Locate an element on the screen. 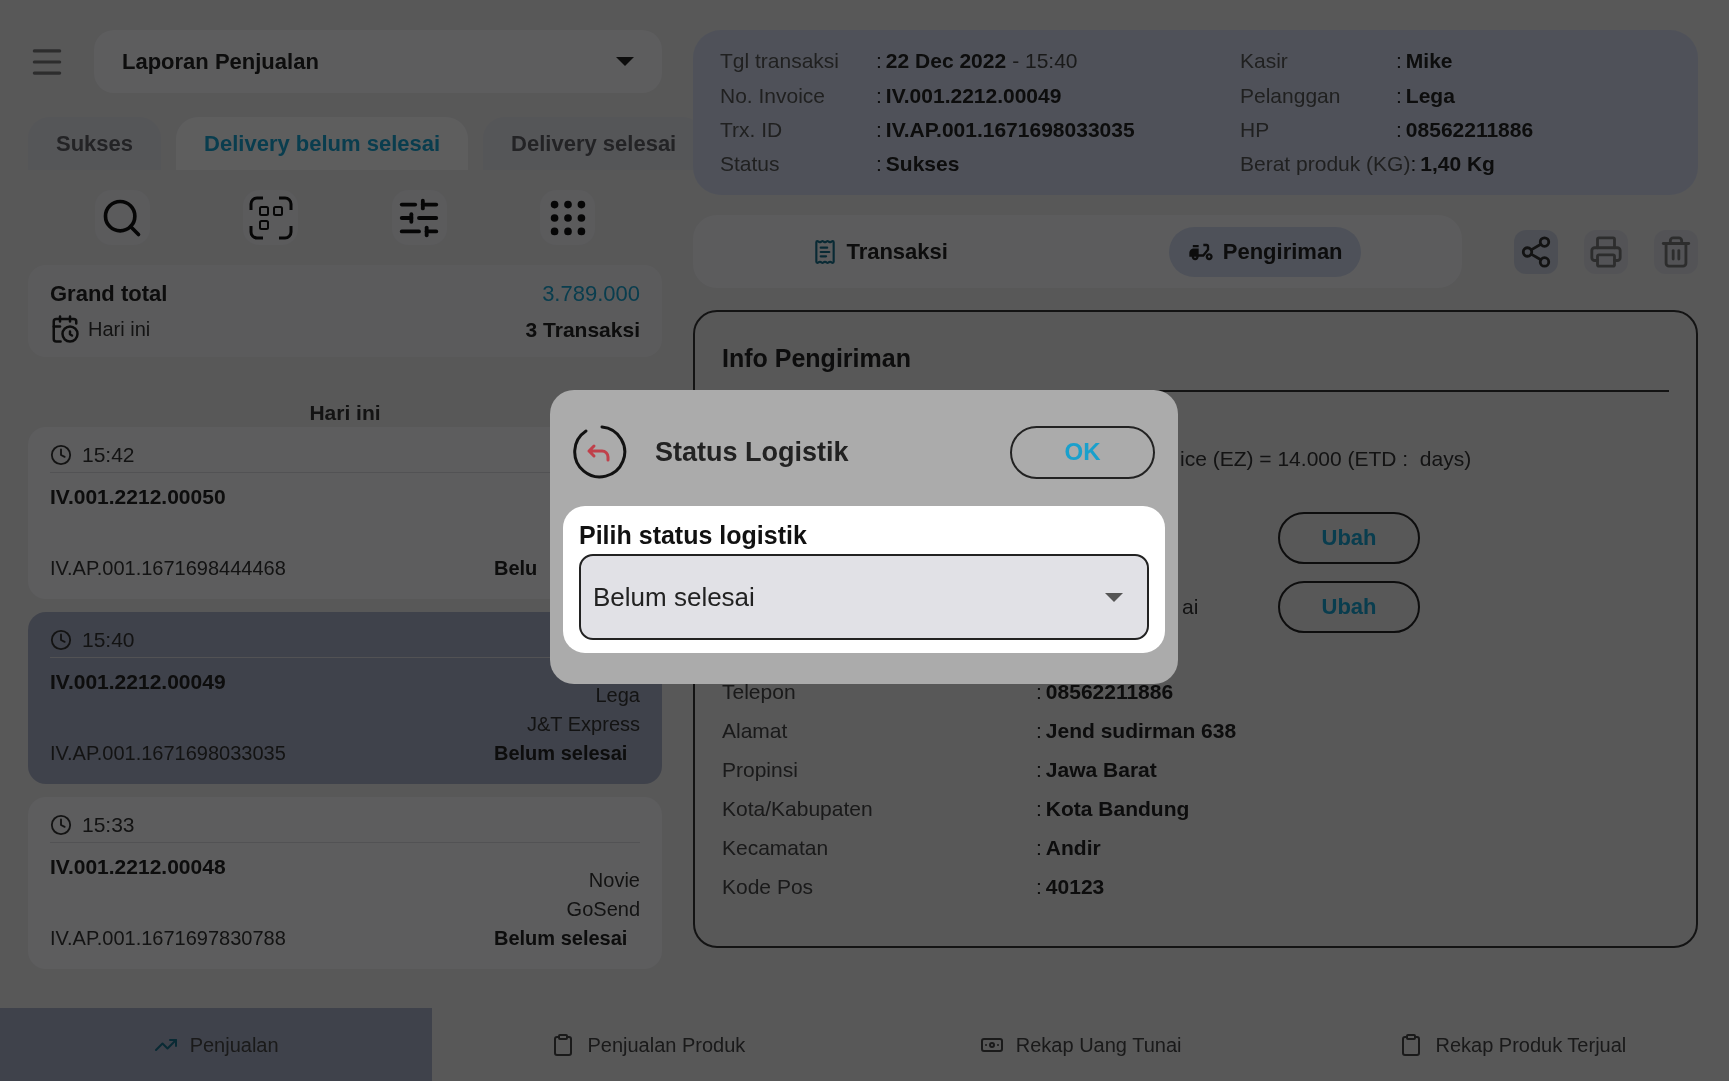  field-value: Jawa Barat is located at coordinates (1101, 770).